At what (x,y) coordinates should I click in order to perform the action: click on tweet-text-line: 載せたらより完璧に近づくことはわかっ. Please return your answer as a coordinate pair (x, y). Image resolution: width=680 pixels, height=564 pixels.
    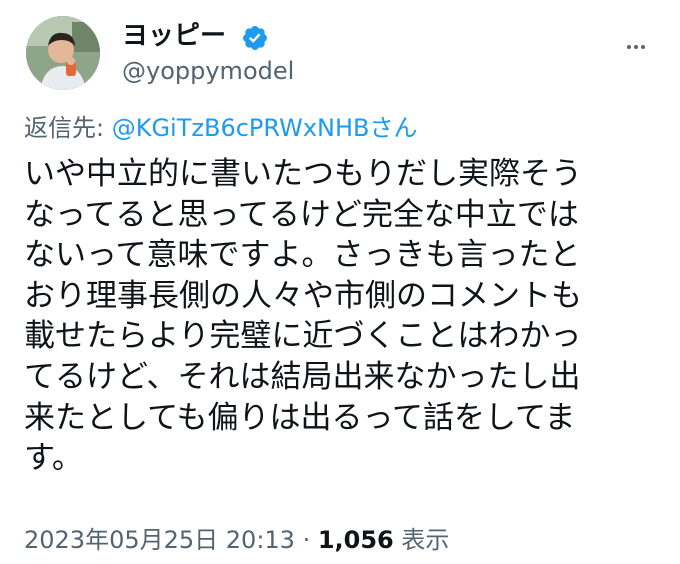
    Looking at the image, I should click on (303, 336).